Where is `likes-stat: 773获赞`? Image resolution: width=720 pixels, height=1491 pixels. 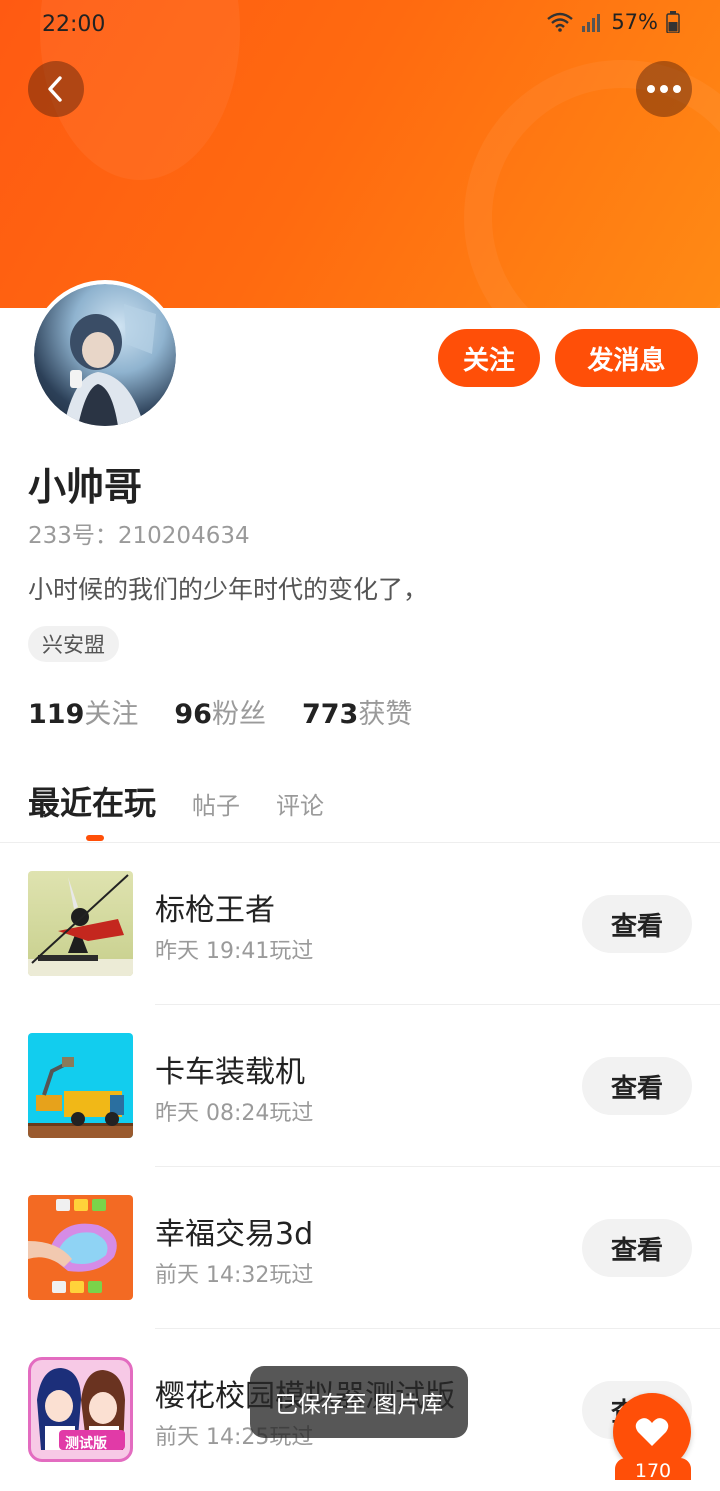
likes-stat: 773获赞 is located at coordinates (357, 711).